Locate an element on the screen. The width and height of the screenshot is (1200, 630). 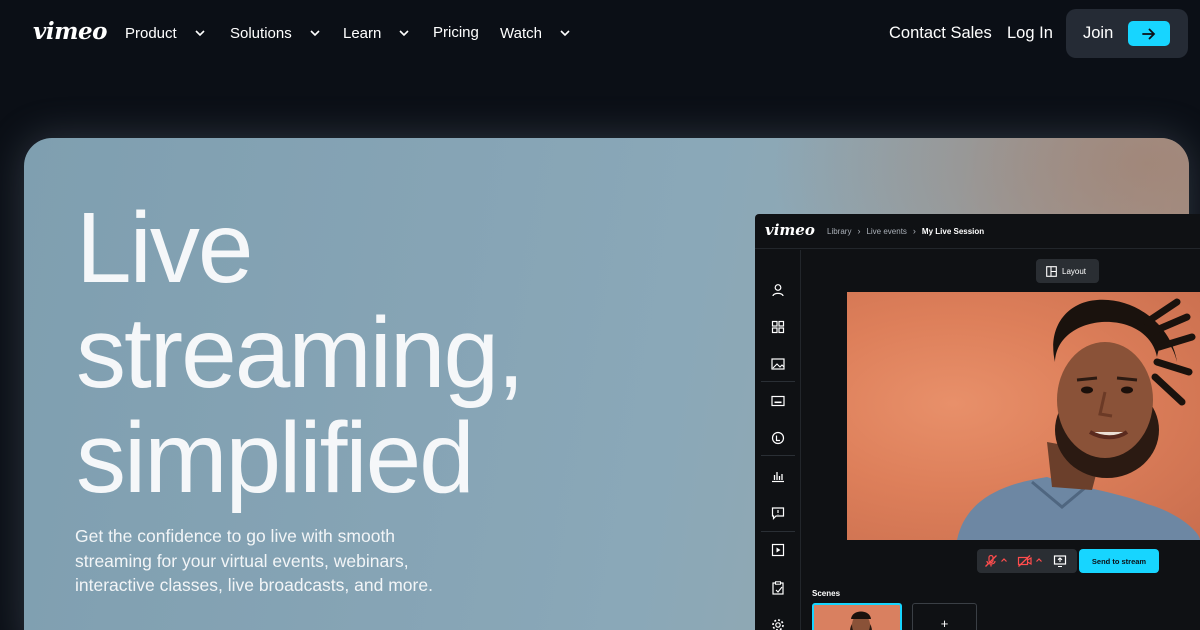
join-label: Join is located at coordinates (1098, 33).